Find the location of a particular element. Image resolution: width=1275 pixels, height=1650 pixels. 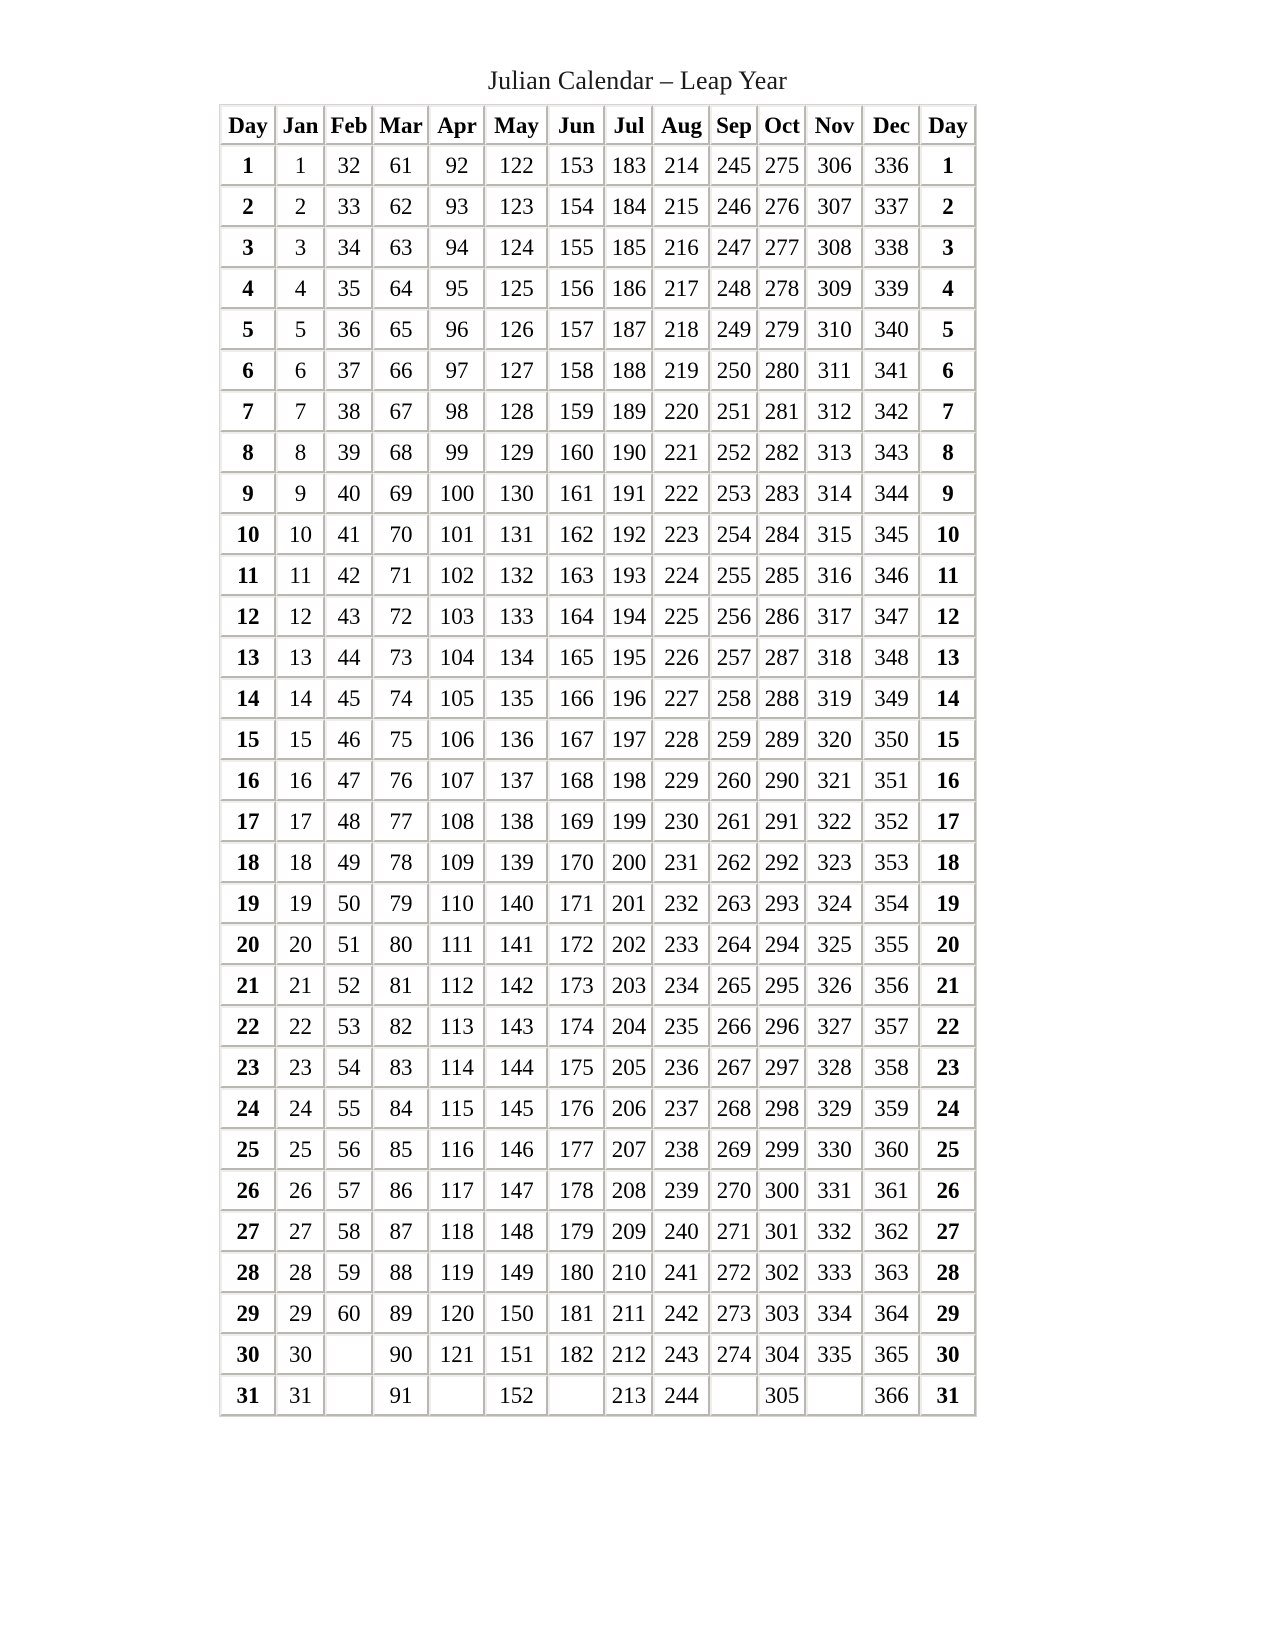

julian-day-cell: 223 is located at coordinates (681, 534).